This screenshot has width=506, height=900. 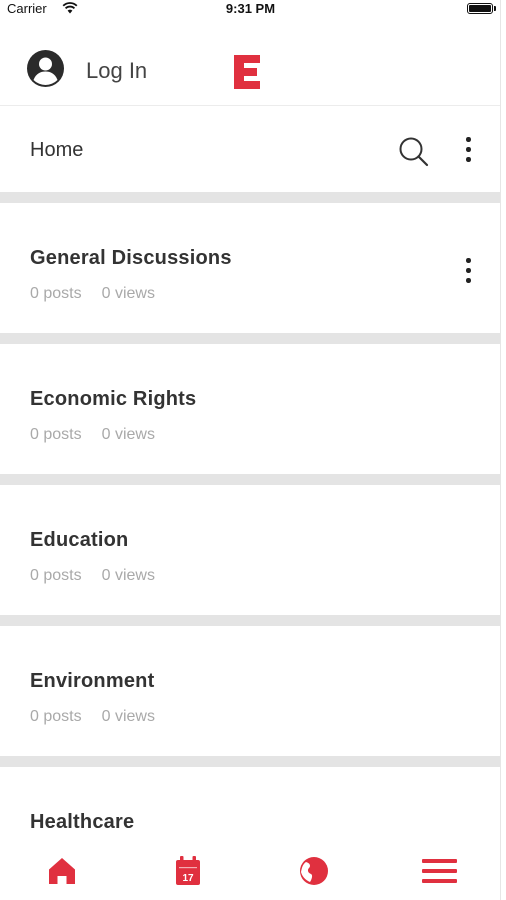 What do you see at coordinates (439, 871) in the screenshot?
I see `menu-icon` at bounding box center [439, 871].